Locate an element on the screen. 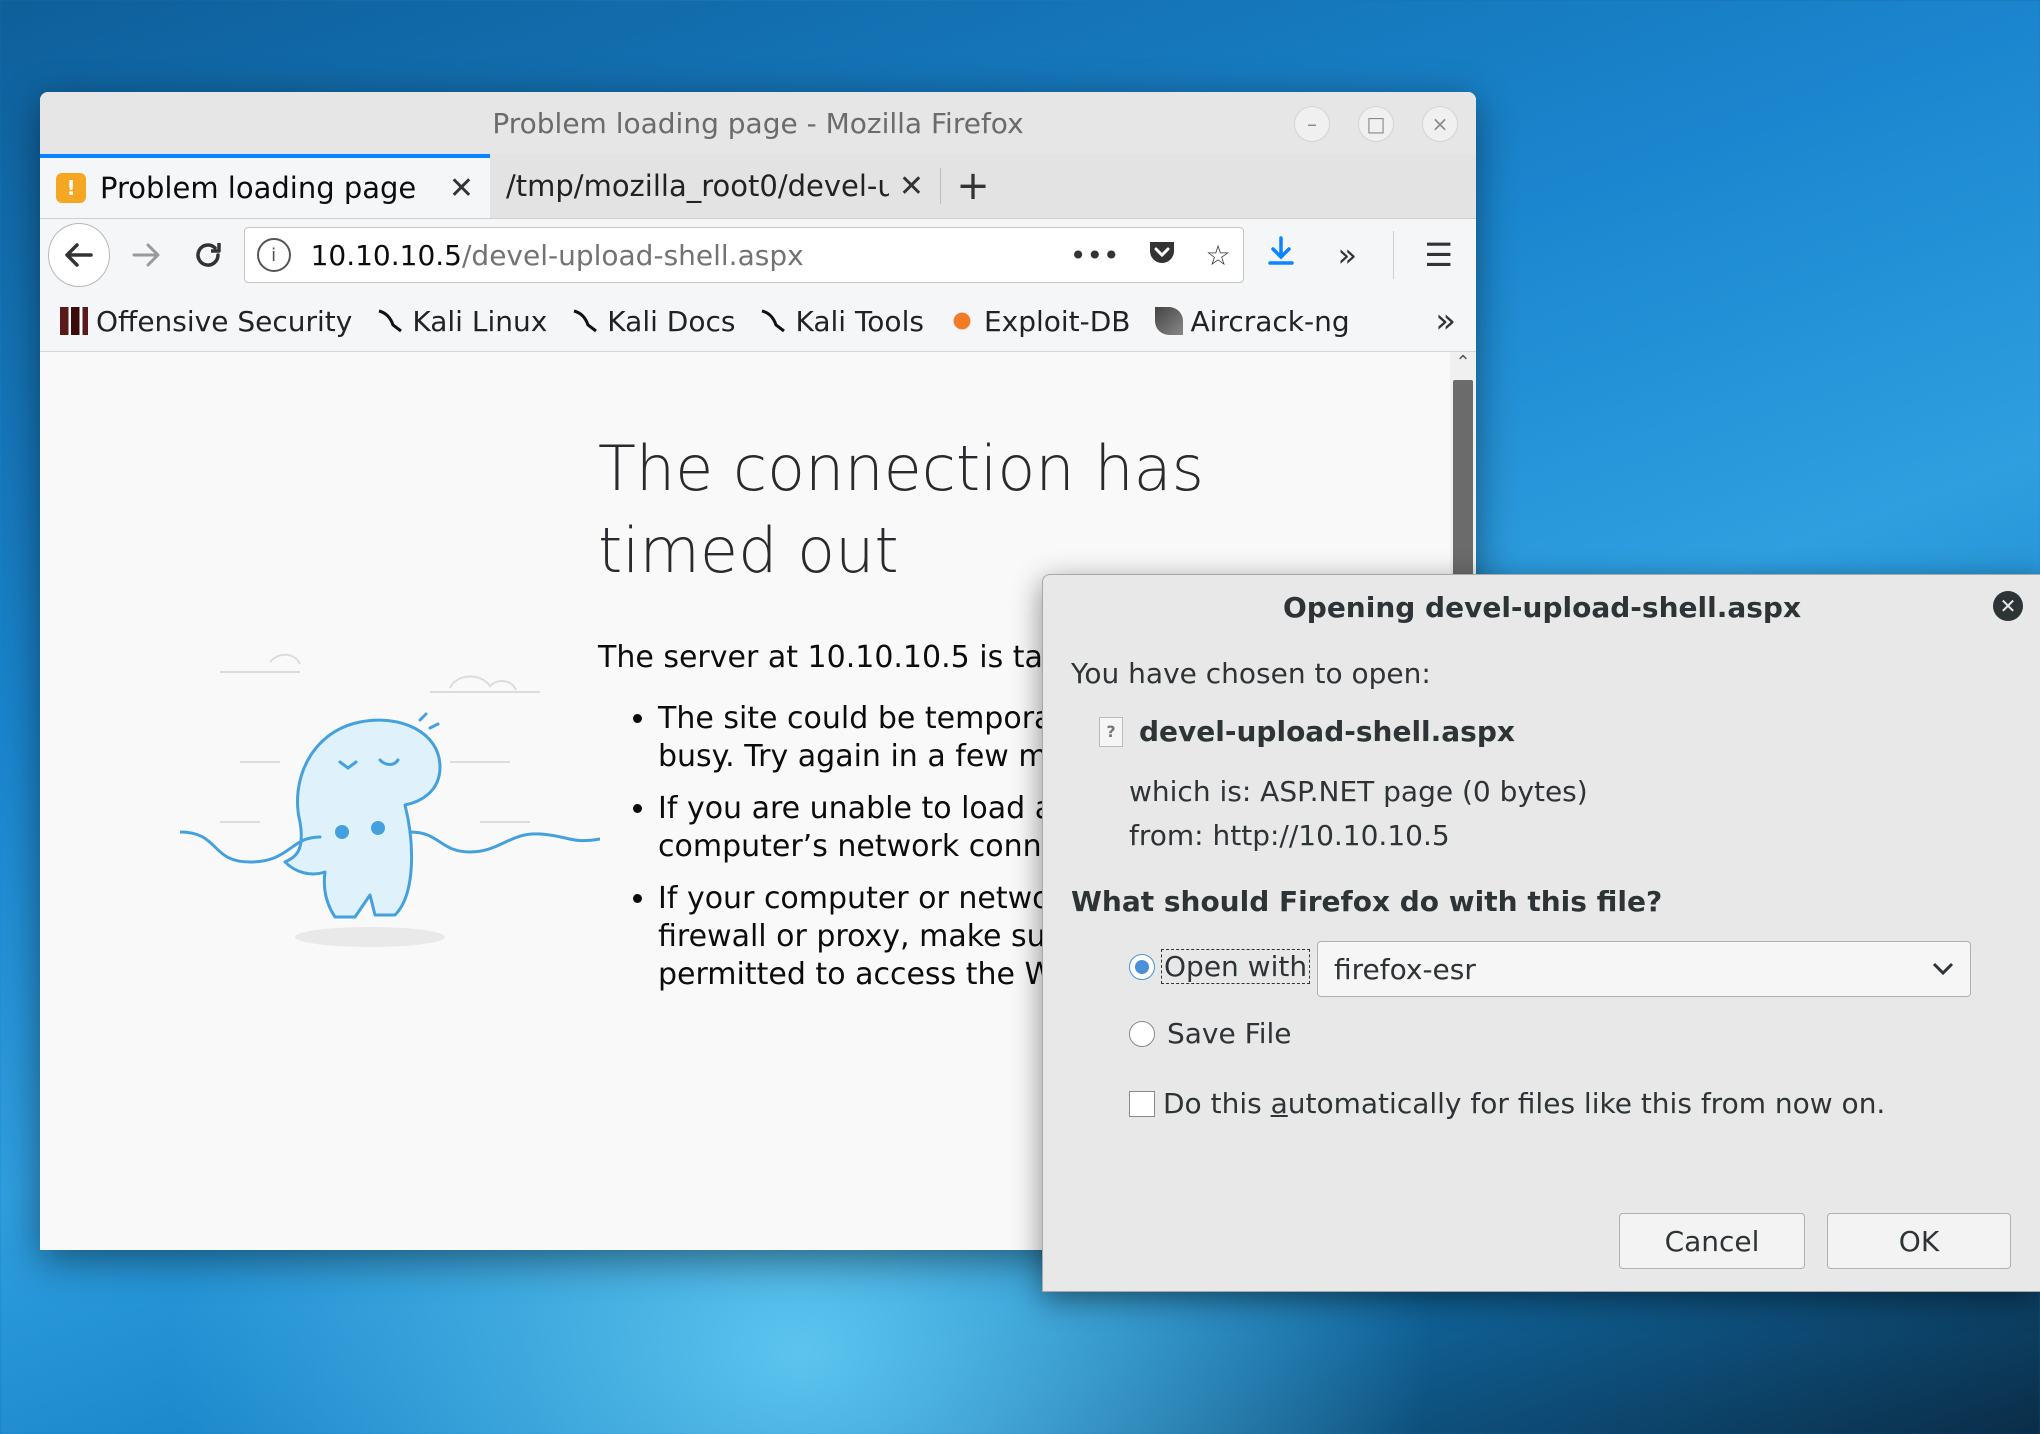 This screenshot has width=2040, height=1434. open-with-radio: Open with is located at coordinates (1220, 966).